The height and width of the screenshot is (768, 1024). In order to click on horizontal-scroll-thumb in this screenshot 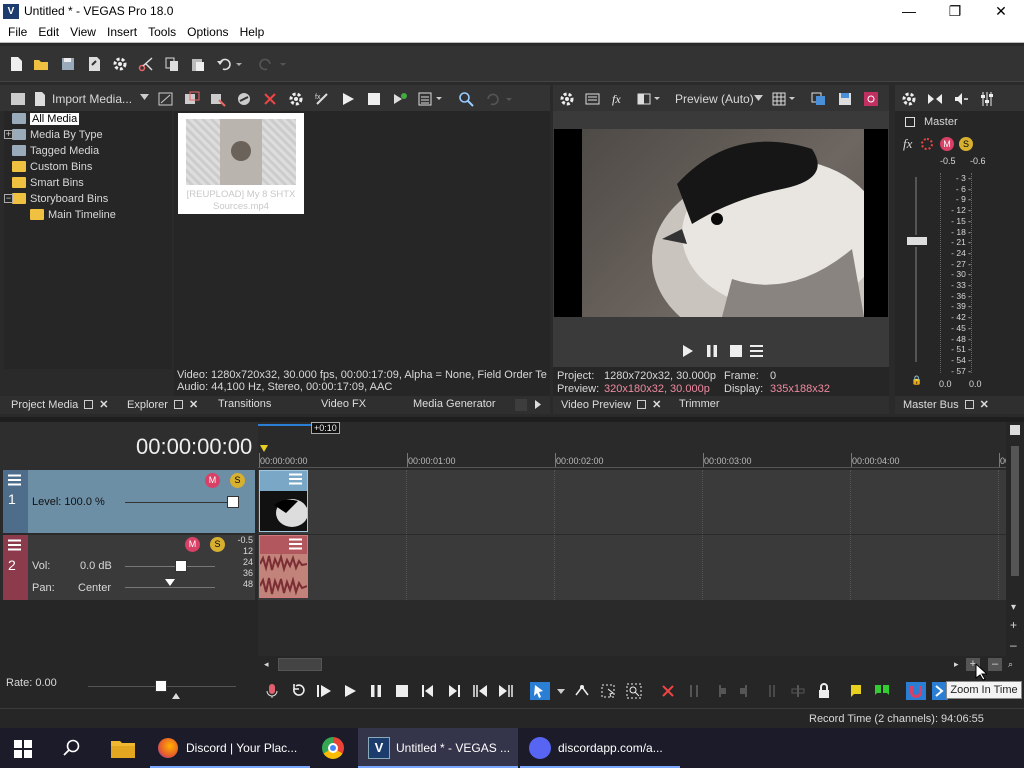, I will do `click(300, 664)`.